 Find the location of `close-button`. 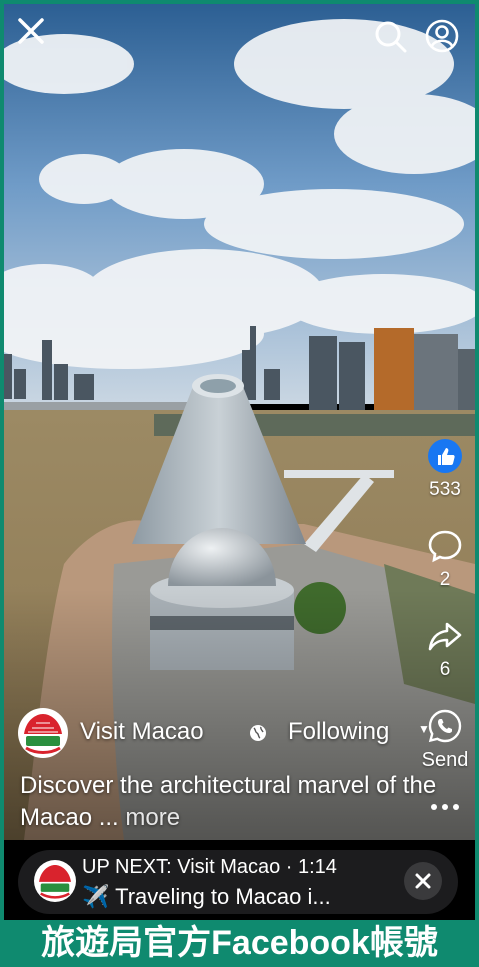

close-button is located at coordinates (31, 31).